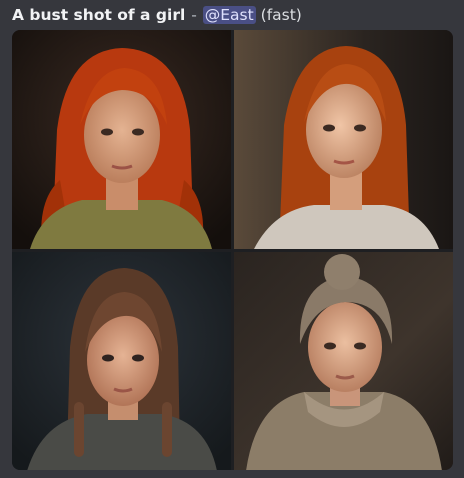 The image size is (464, 478). I want to click on message-header: A bust shot of a girl - @East (fast), so click(157, 15).